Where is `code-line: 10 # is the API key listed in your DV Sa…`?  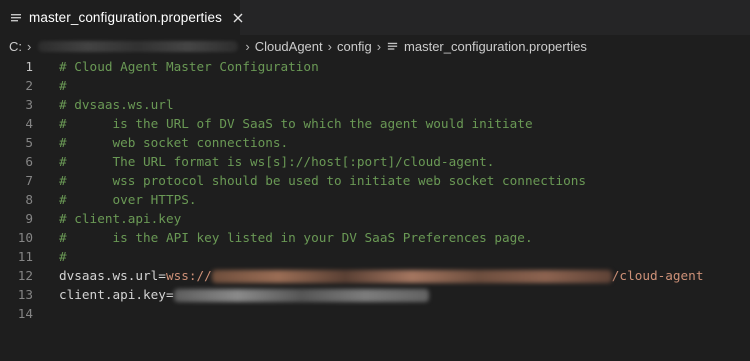
code-line: 10 # is the API key listed in your DV Sa… is located at coordinates (375, 237).